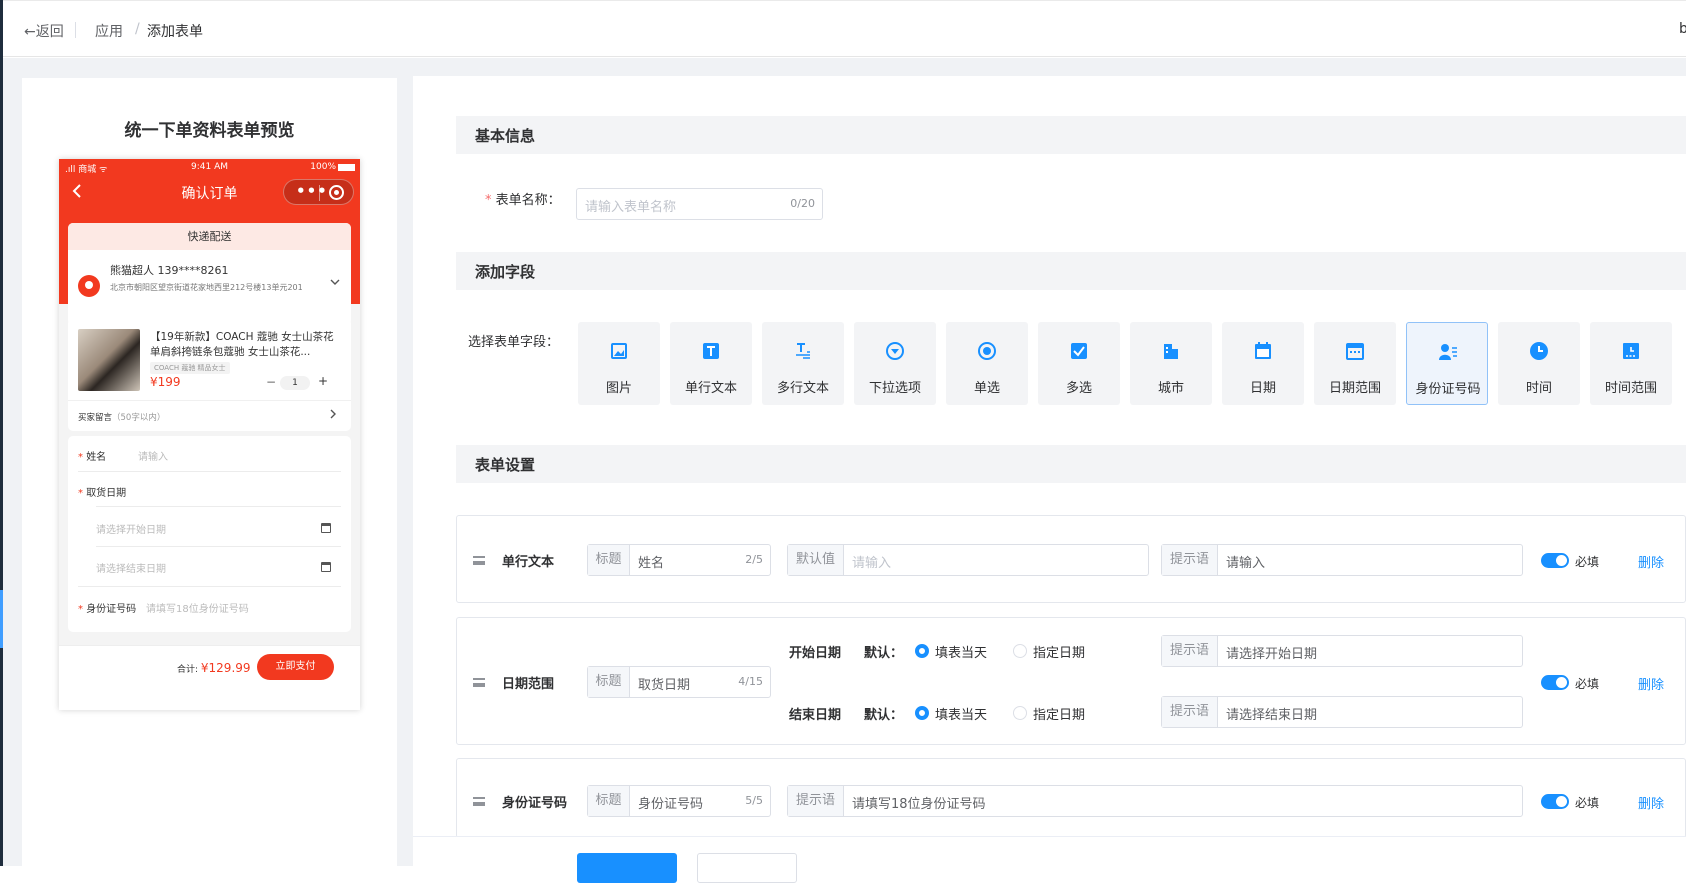 The image size is (1686, 883). Describe the element at coordinates (1630, 388) in the screenshot. I see `field-tile-label: 时间范围` at that location.